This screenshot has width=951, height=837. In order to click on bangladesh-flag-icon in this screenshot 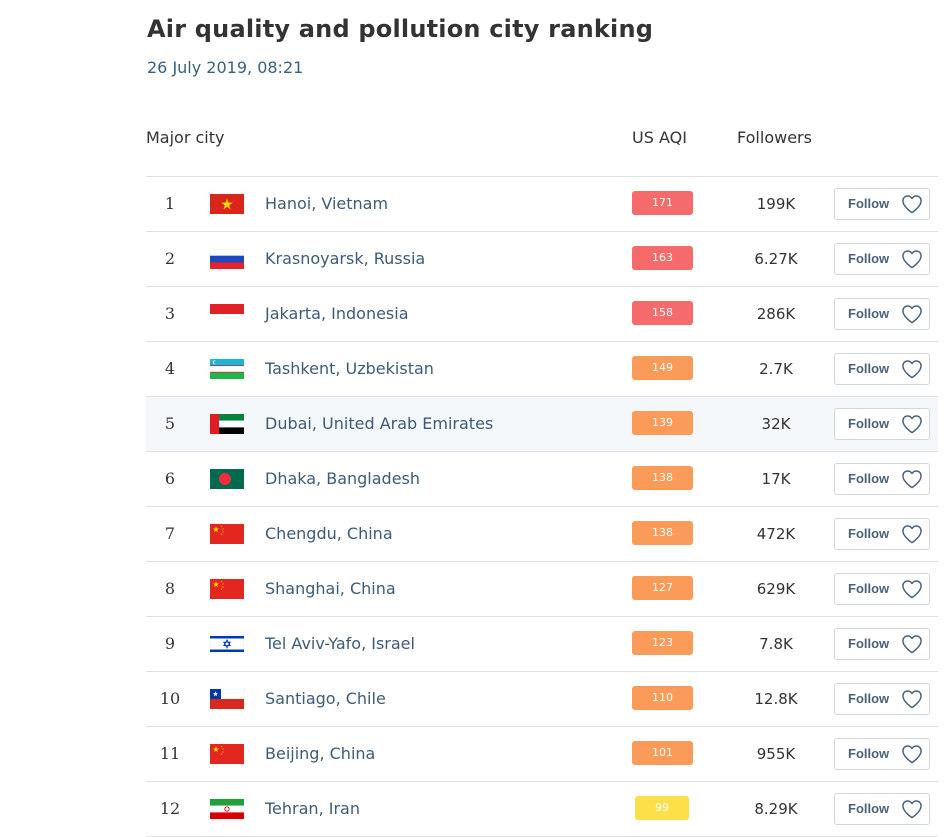, I will do `click(227, 479)`.